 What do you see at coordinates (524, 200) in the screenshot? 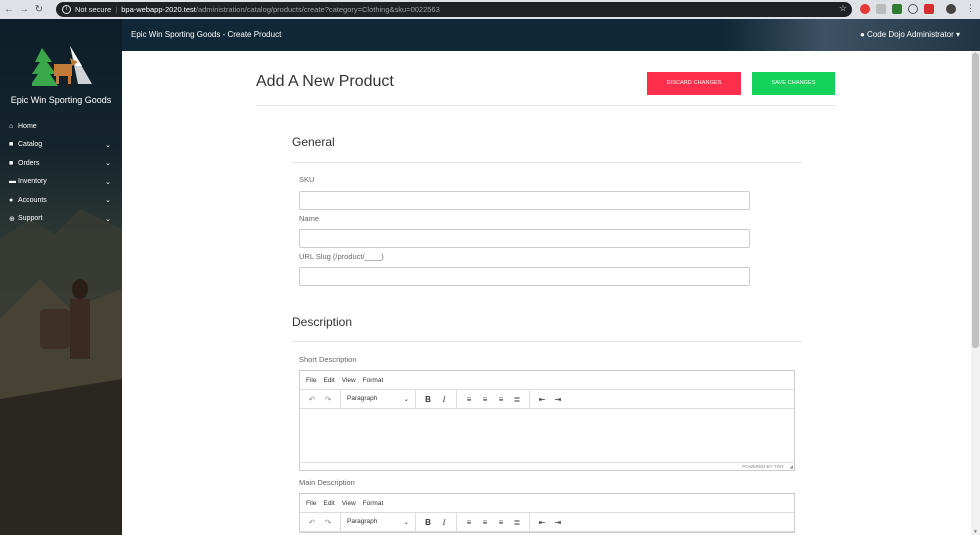
I see `sku-input` at bounding box center [524, 200].